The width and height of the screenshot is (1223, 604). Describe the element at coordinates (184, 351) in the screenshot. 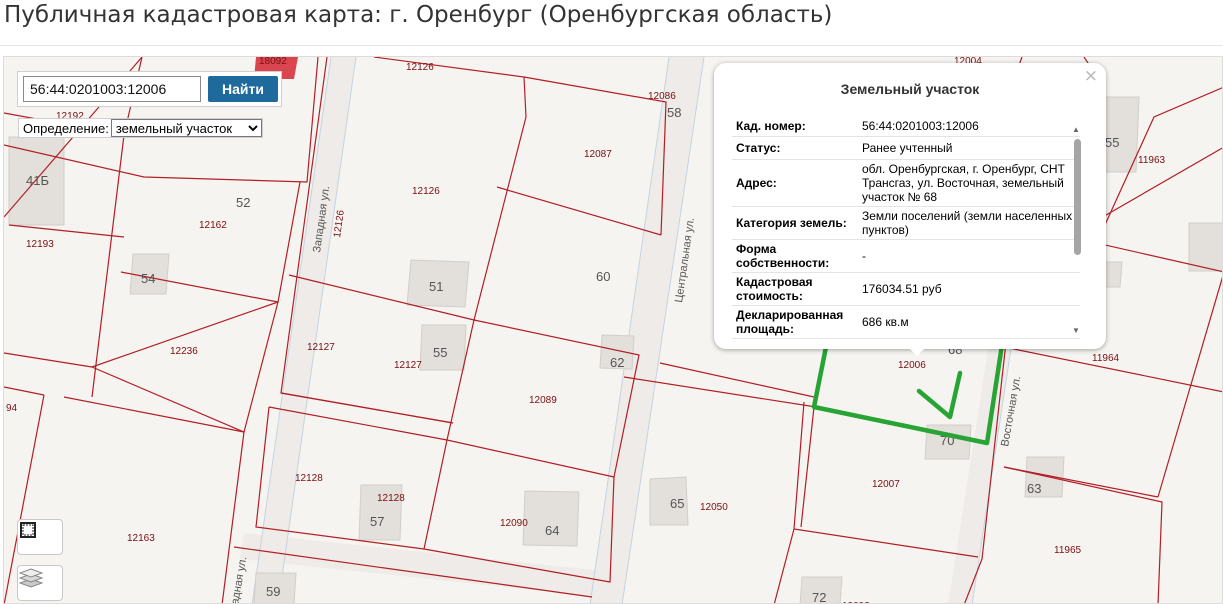

I see `parcel-label: 12236` at that location.